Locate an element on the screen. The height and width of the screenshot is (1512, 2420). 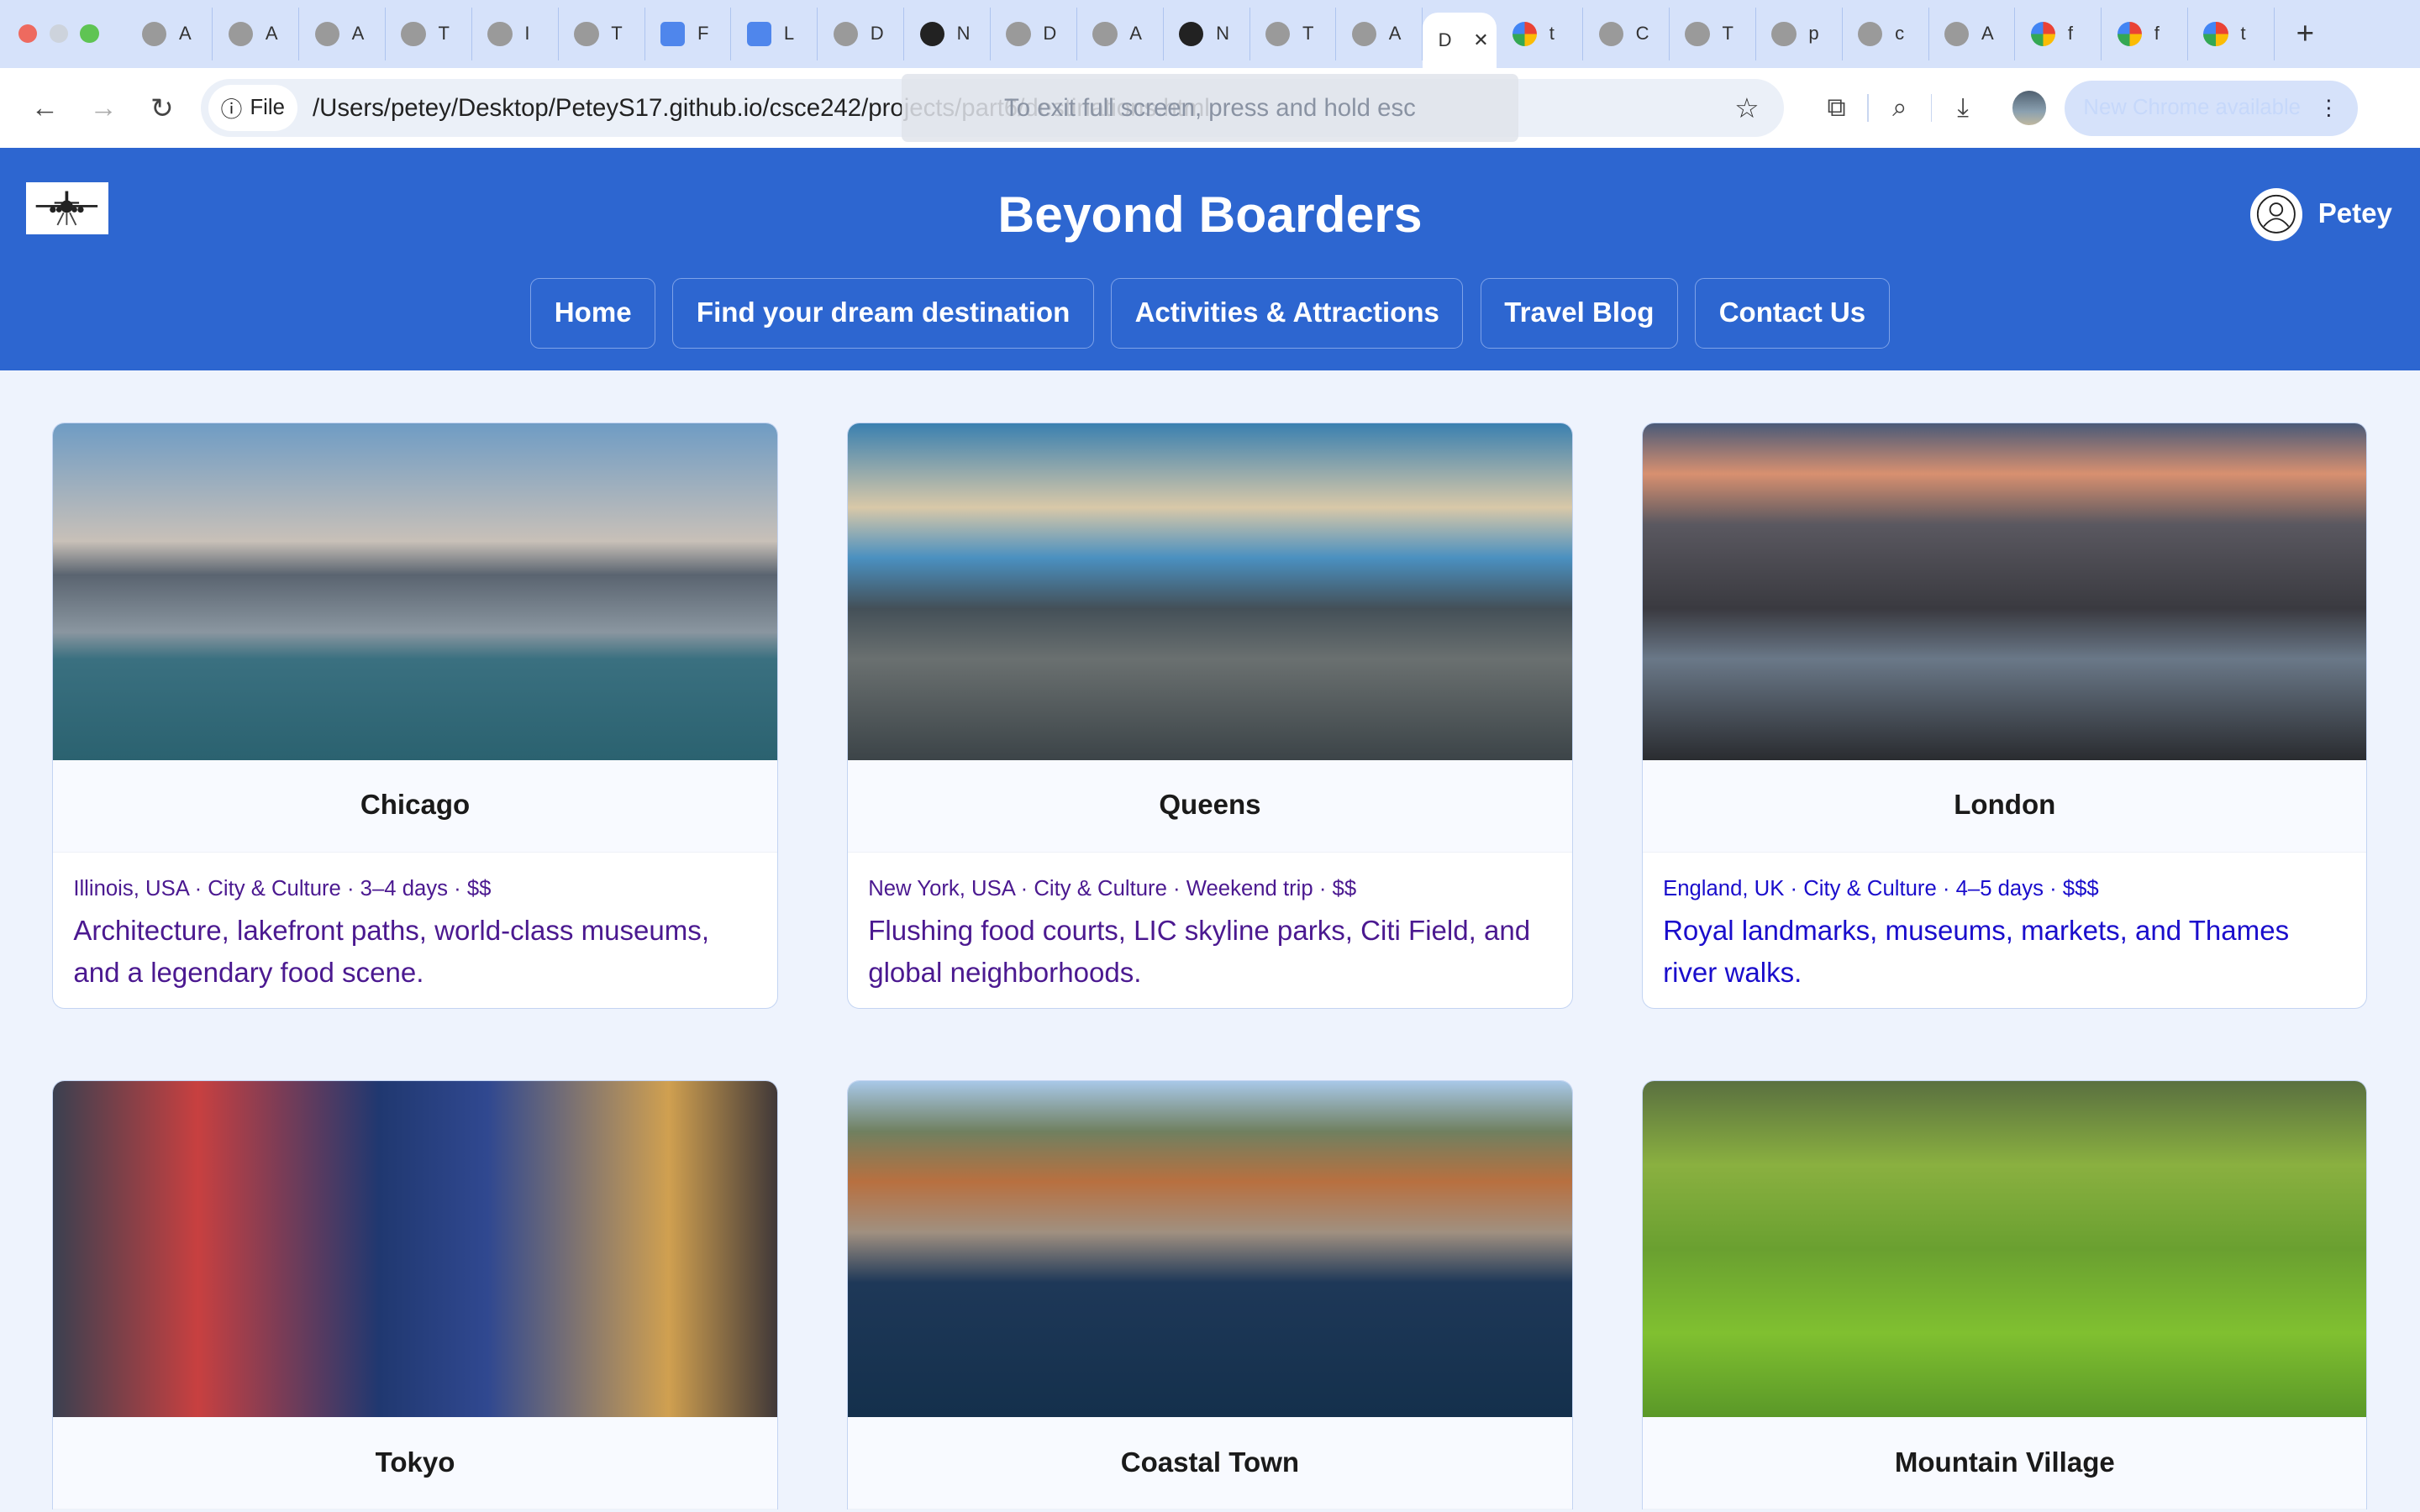
user-profile: Petey is located at coordinates (2321, 214).